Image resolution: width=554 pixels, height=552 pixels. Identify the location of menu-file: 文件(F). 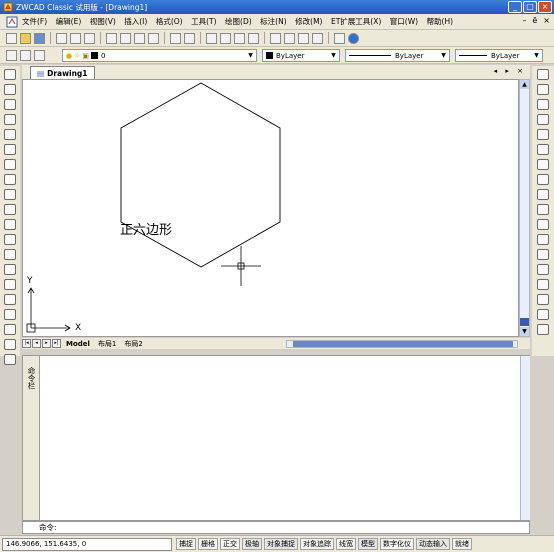
(34, 21).